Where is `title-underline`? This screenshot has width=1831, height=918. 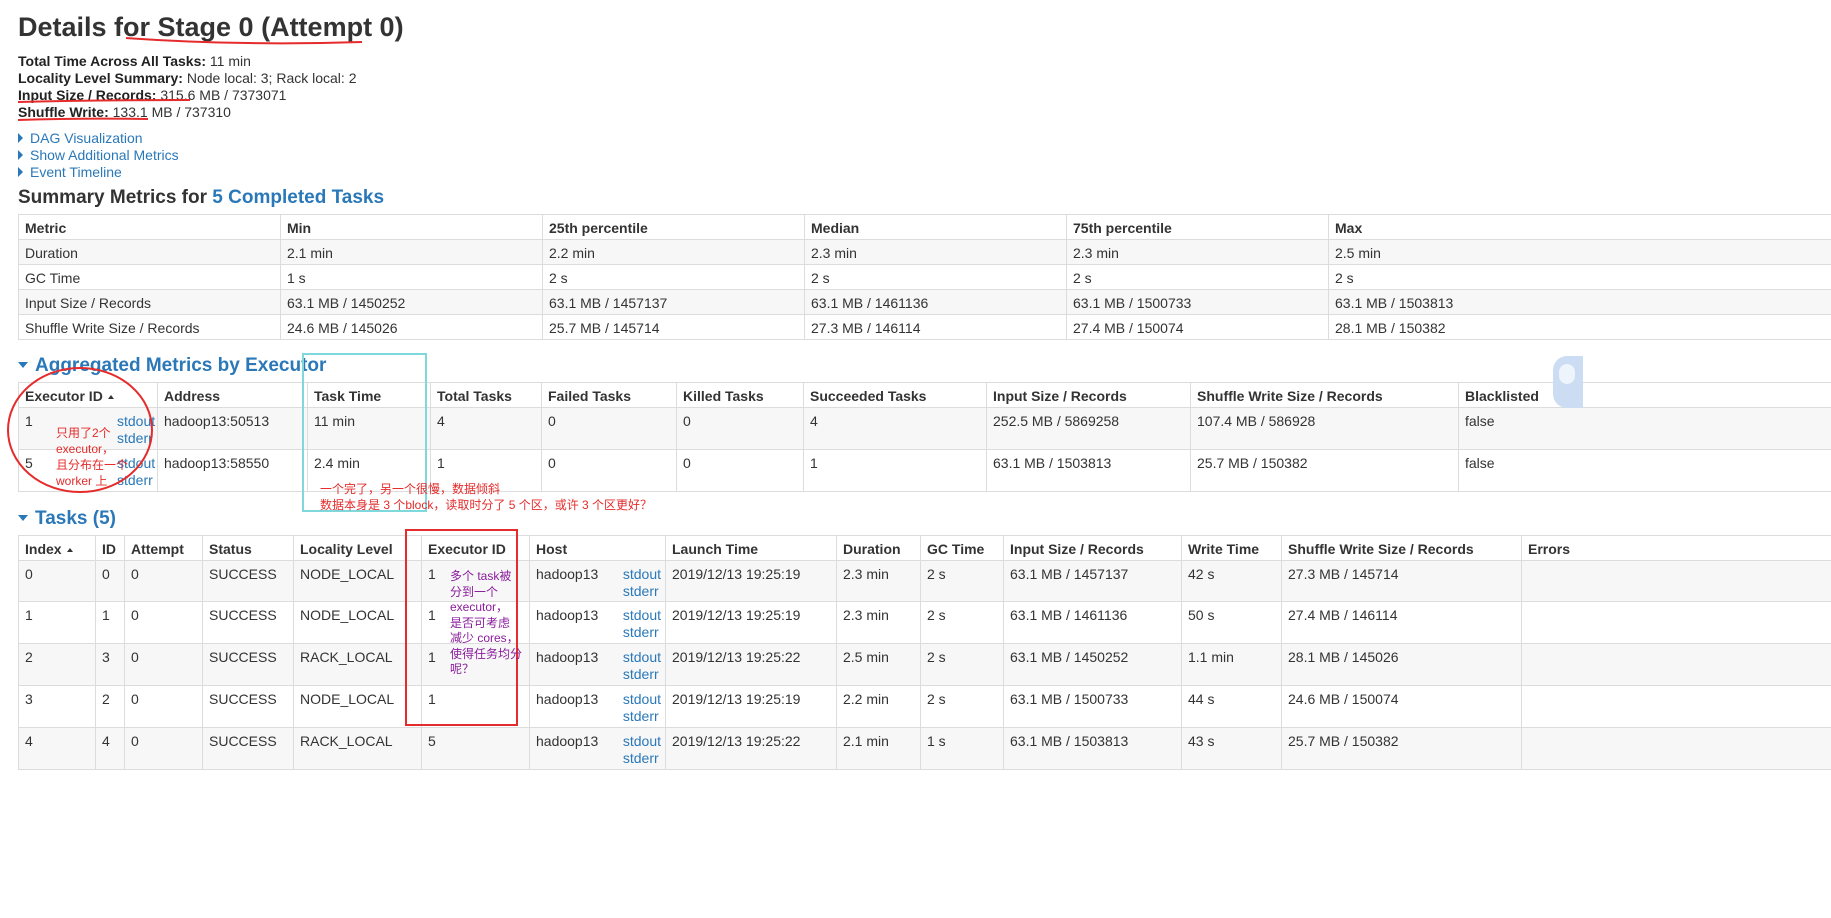
title-underline is located at coordinates (244, 41).